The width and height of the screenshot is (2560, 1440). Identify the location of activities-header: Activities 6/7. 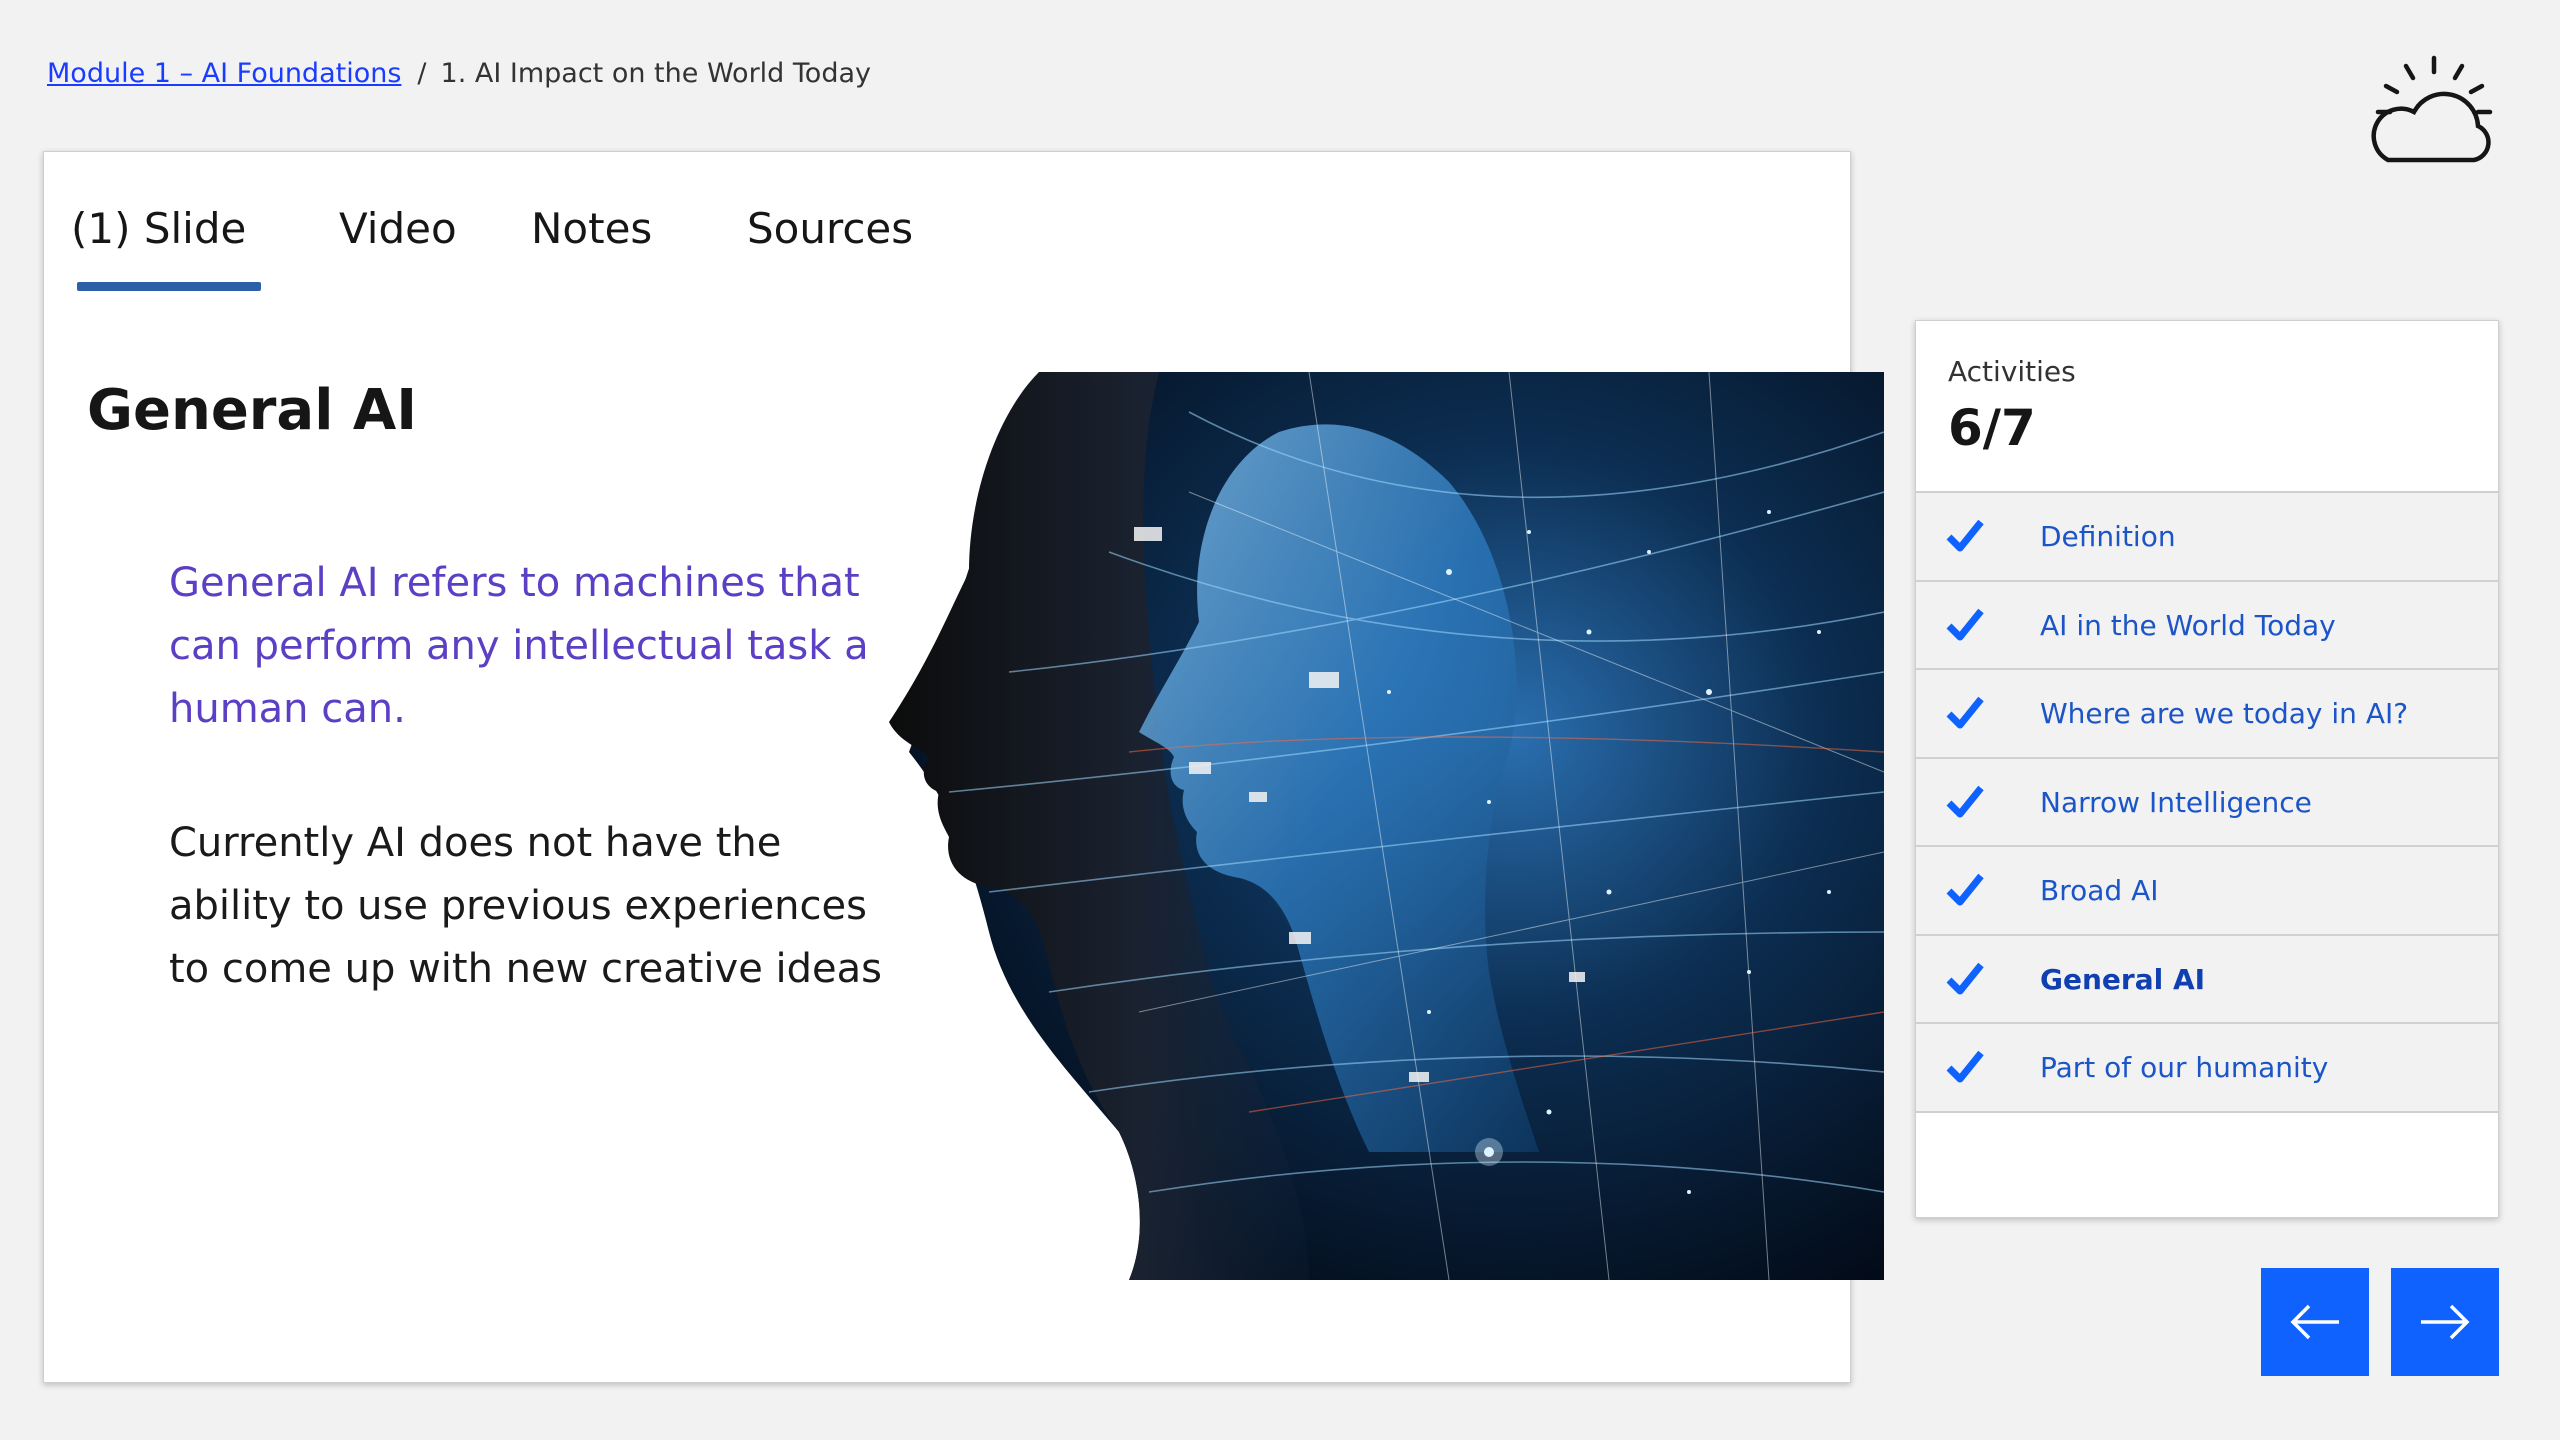
(2207, 407).